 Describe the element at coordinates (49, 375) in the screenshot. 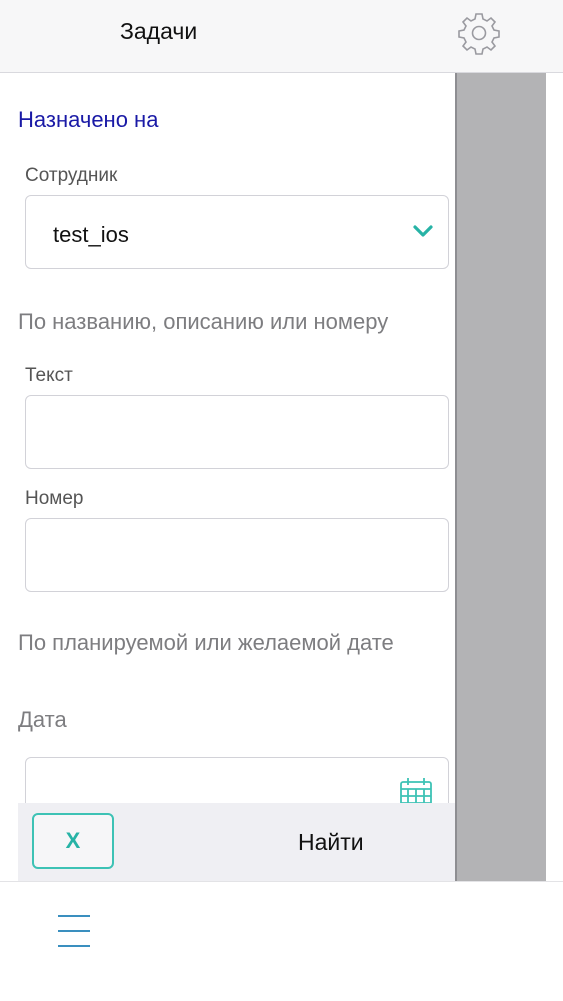

I see `text-label: Текст` at that location.